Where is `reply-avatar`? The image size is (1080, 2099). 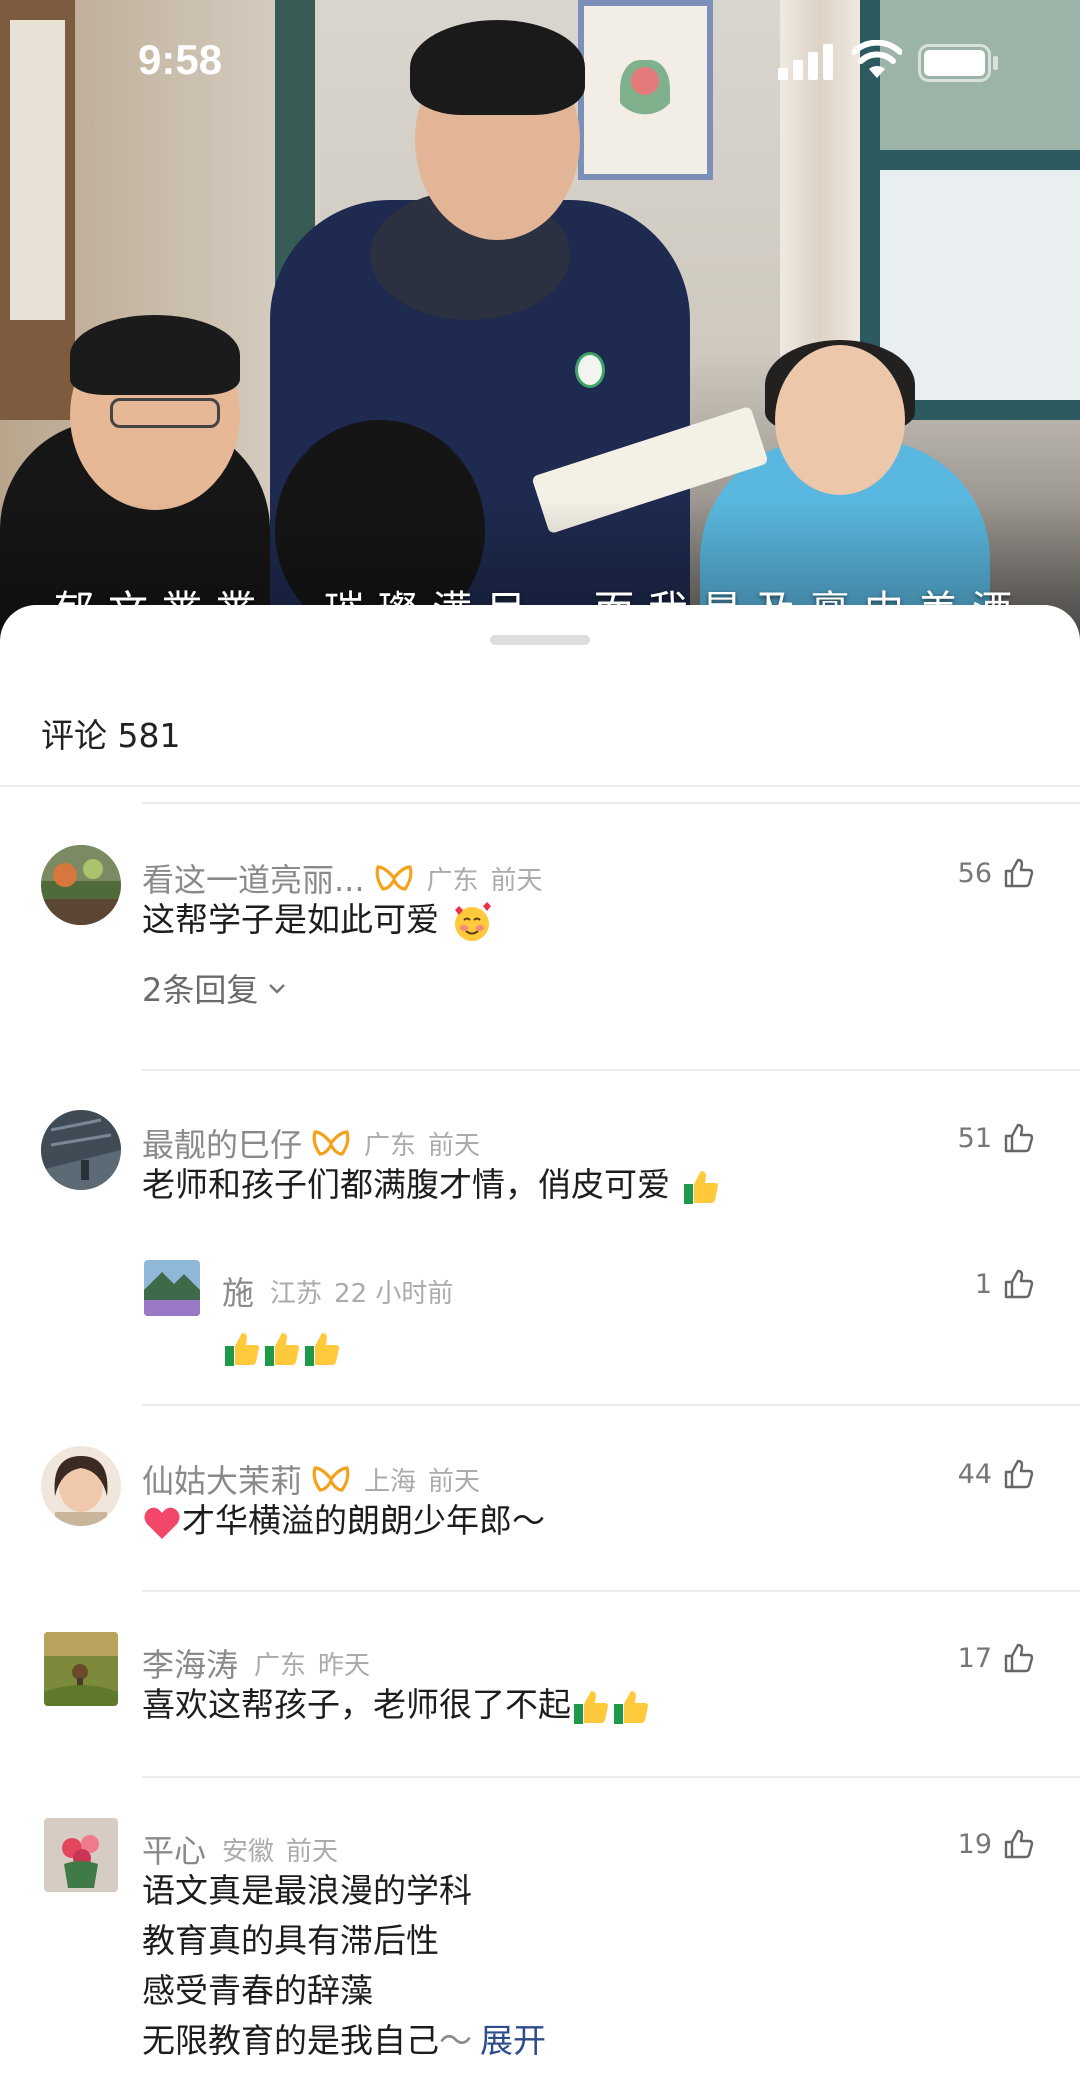
reply-avatar is located at coordinates (172, 1288).